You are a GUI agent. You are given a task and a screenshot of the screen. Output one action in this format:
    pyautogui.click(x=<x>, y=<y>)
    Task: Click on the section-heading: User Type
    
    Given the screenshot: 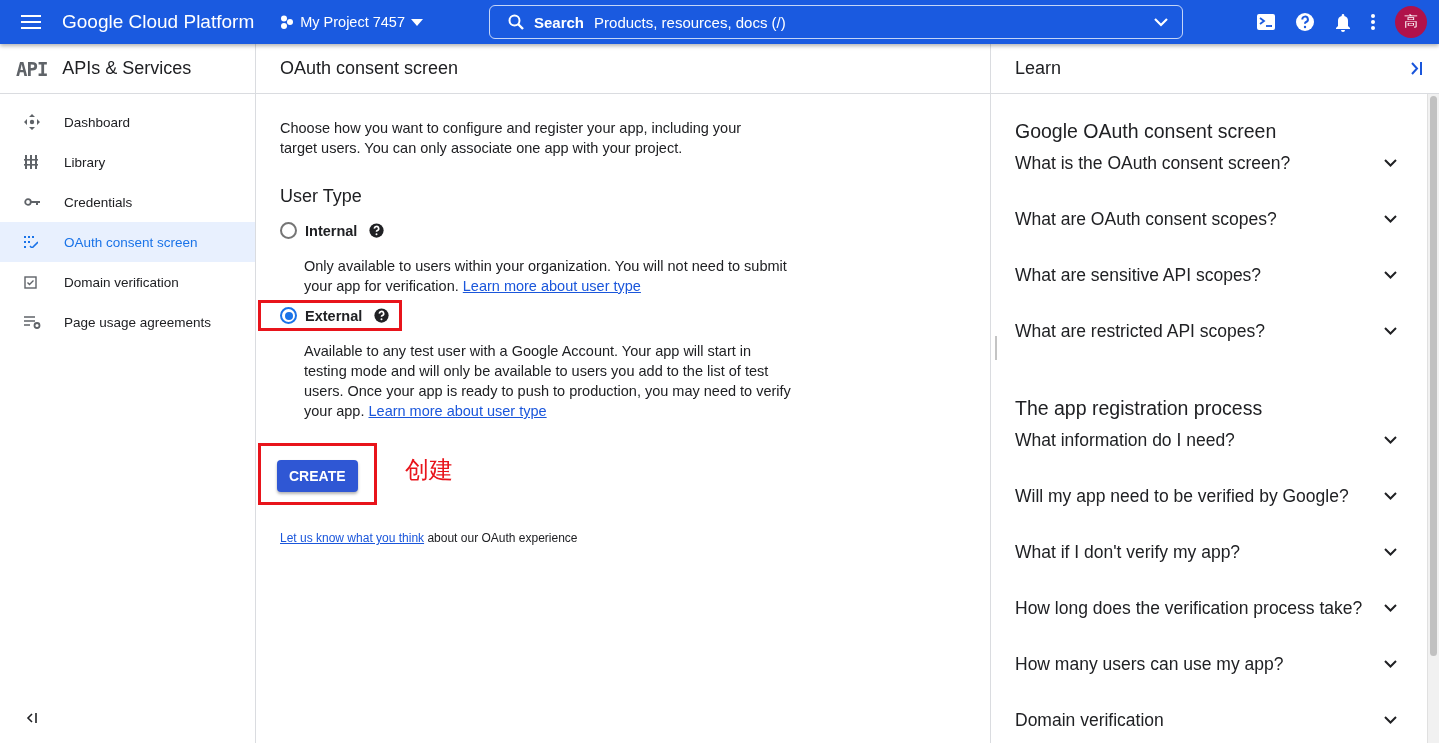 What is the action you would take?
    pyautogui.click(x=321, y=196)
    